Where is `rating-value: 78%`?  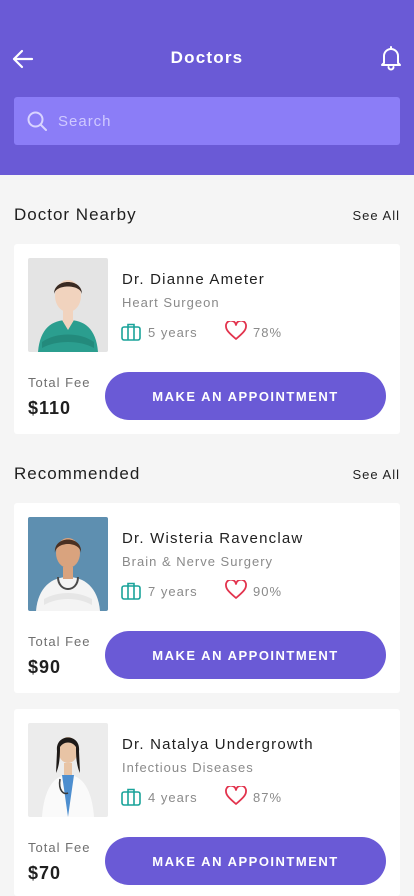 rating-value: 78% is located at coordinates (268, 332).